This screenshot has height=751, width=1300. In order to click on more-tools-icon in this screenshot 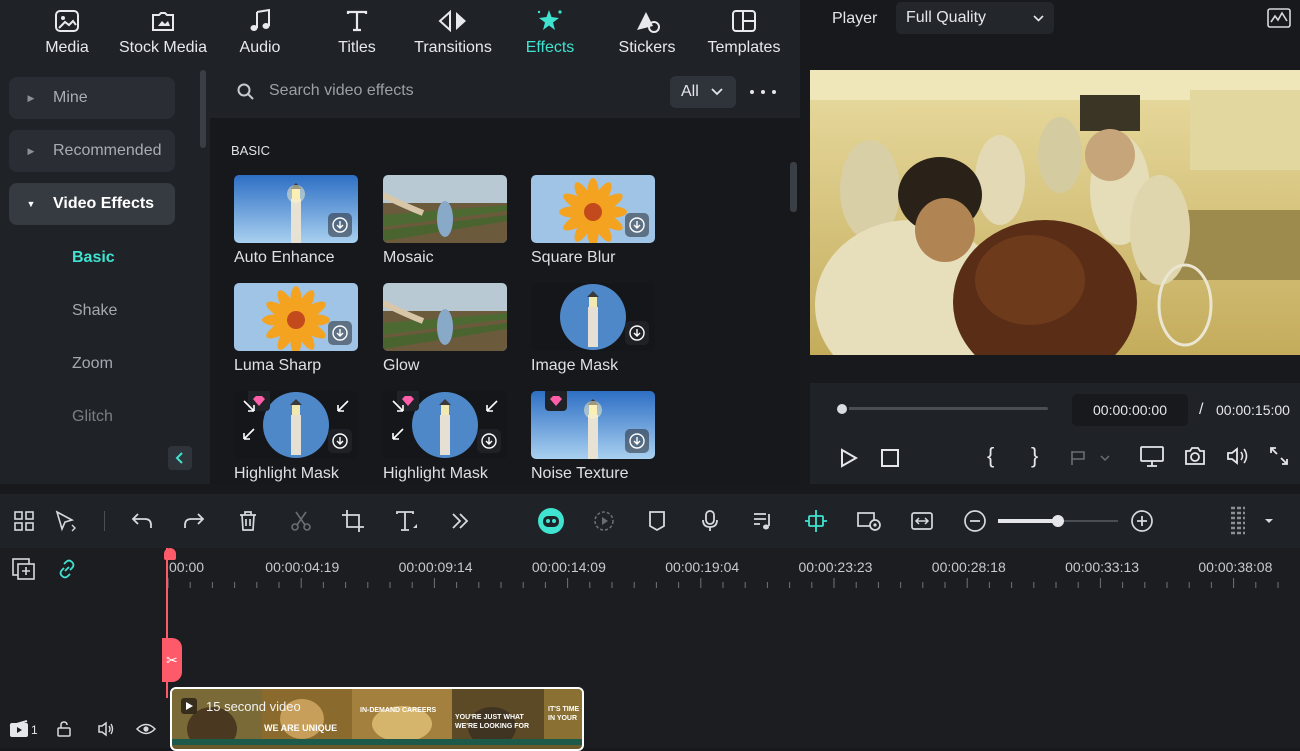, I will do `click(460, 521)`.